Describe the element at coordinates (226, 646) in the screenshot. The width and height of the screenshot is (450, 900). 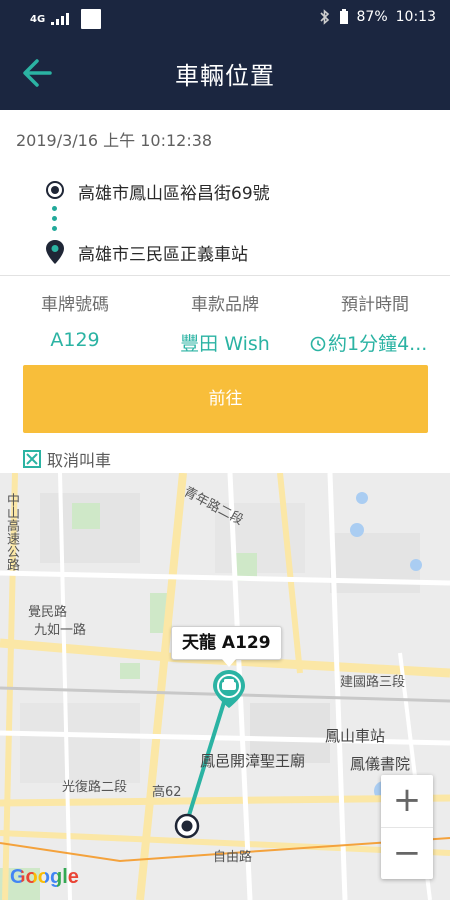
I see `vehicle-callout: 天龍 A129` at that location.